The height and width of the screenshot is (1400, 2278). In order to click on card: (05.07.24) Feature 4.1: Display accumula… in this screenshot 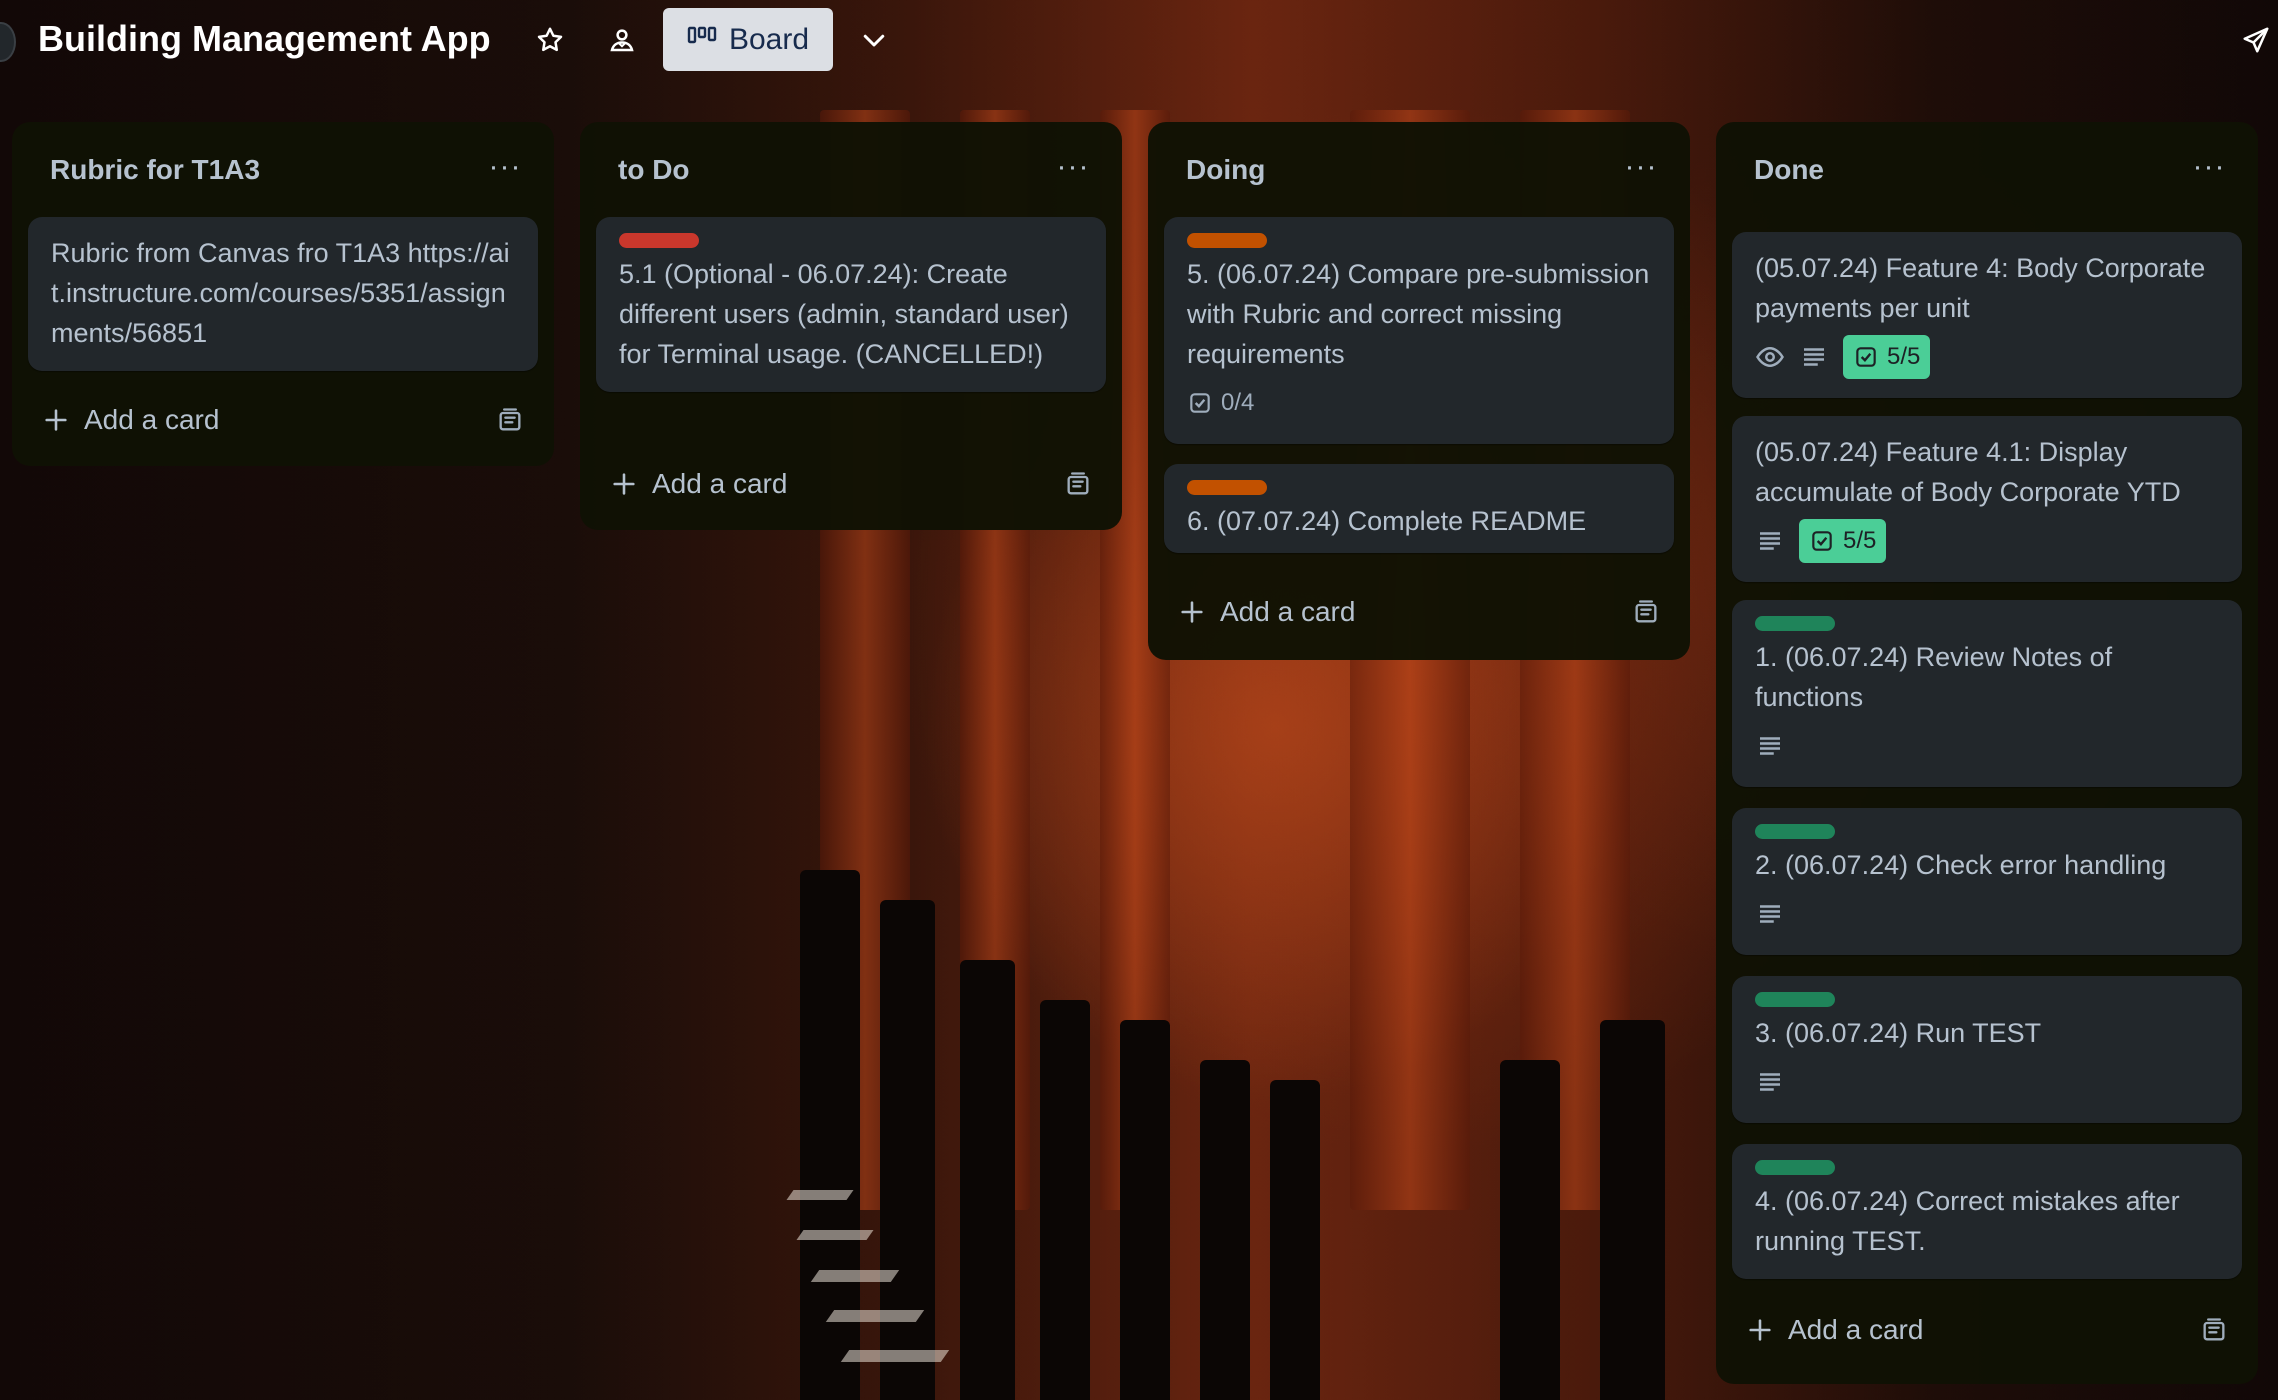, I will do `click(1987, 499)`.